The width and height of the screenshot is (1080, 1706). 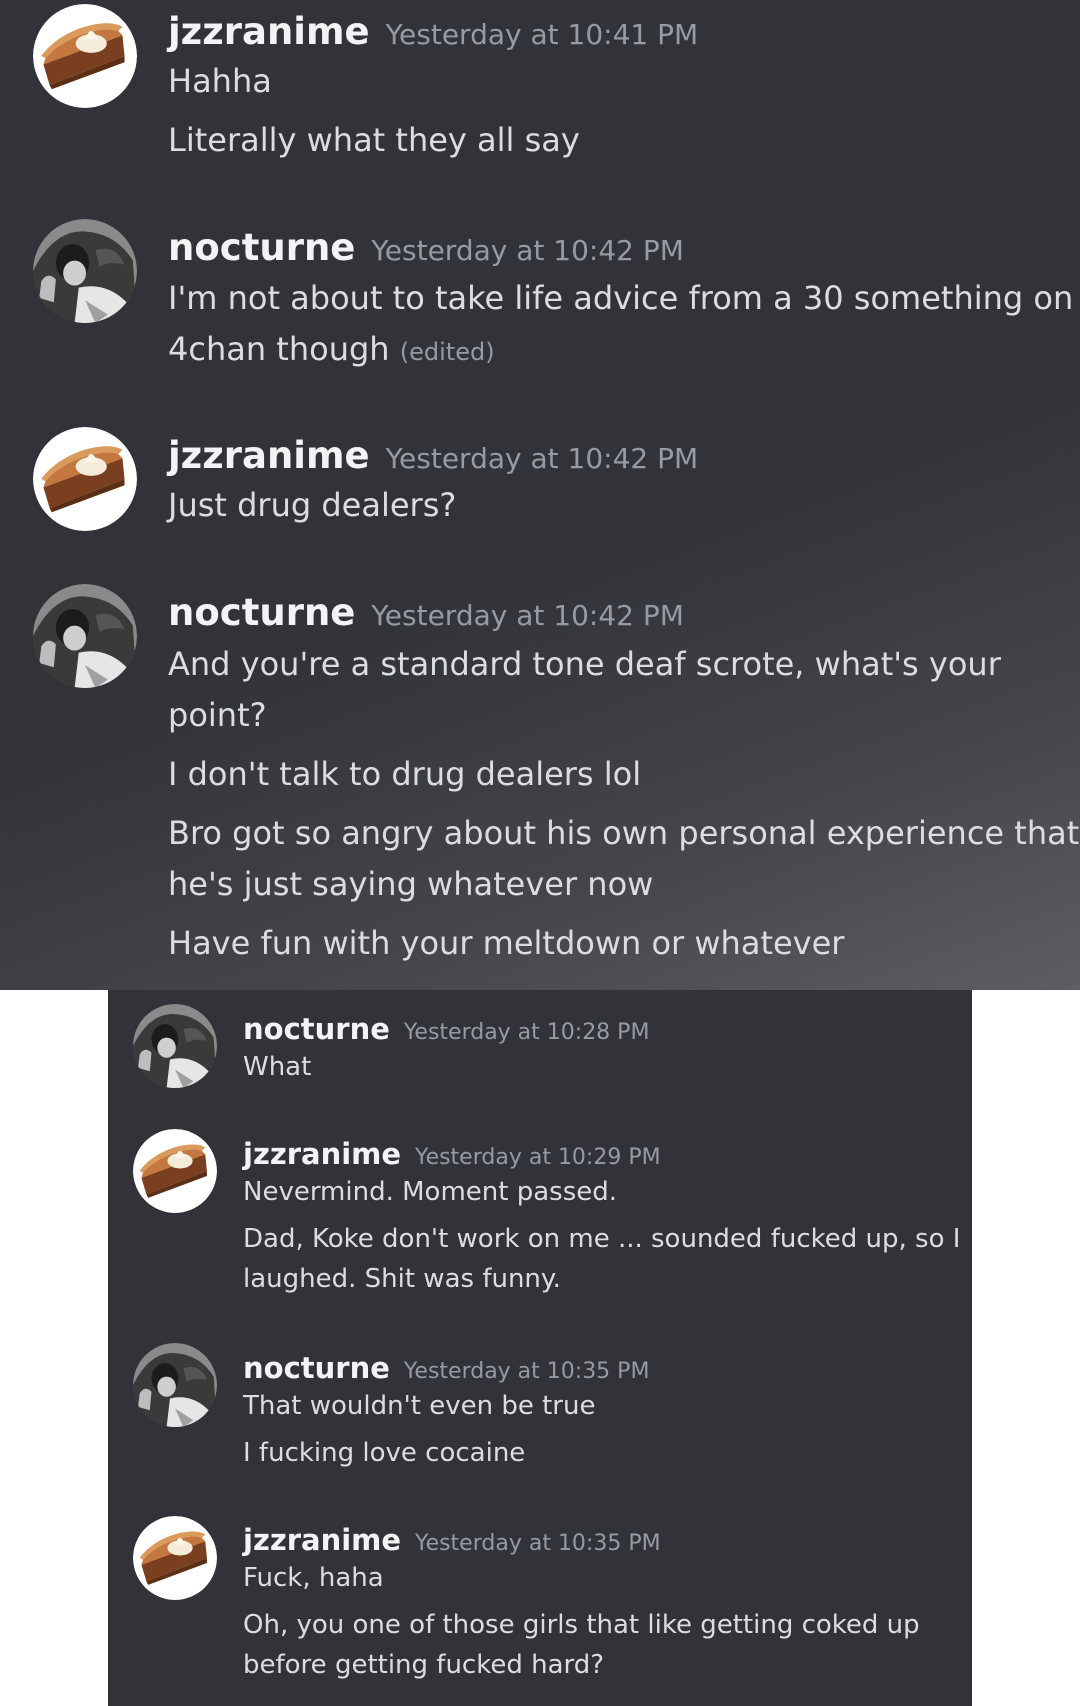 I want to click on message-header: nocturne Yesterday at 10:35 PM, so click(x=446, y=1368).